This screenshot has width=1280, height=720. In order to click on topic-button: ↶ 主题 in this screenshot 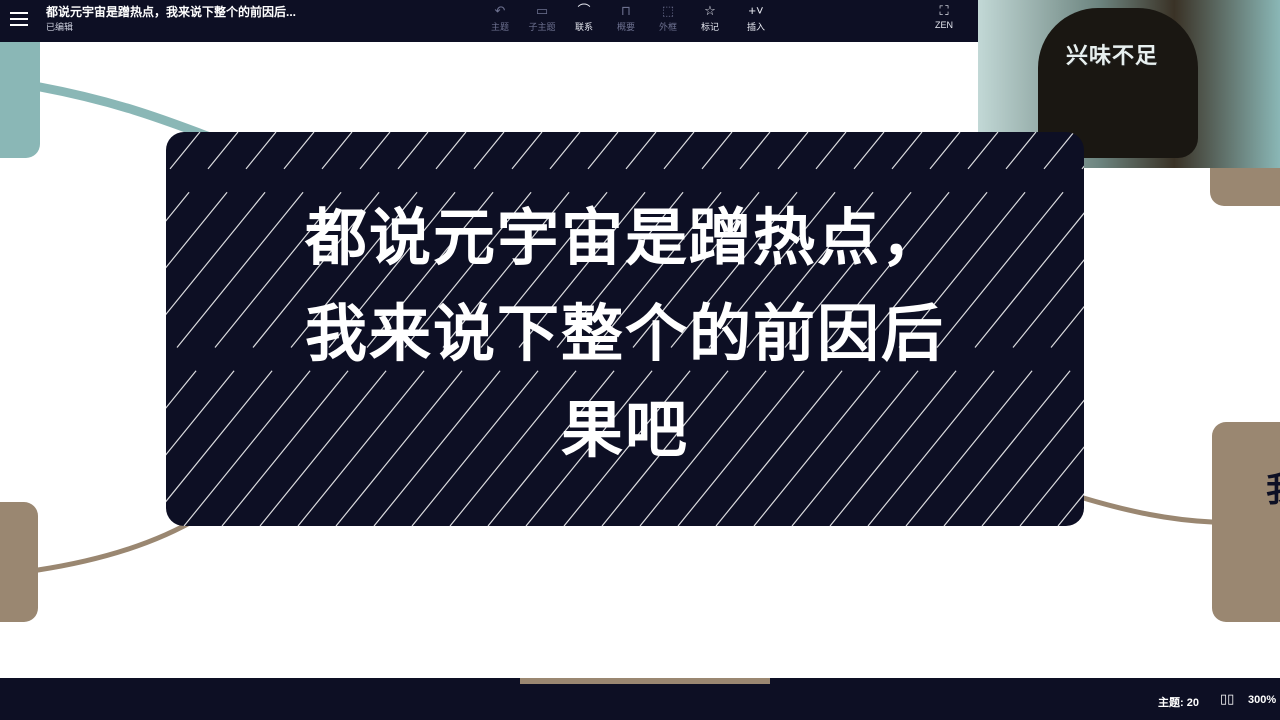, I will do `click(500, 17)`.